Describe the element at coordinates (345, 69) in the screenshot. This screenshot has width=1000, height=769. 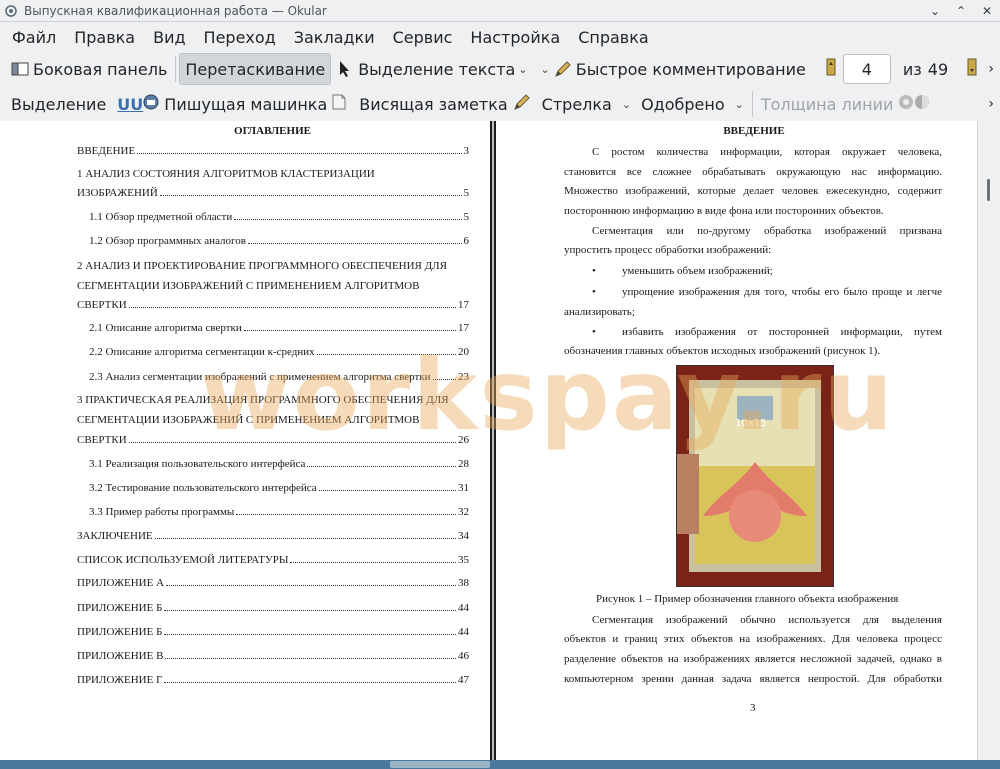
I see `cursor-arrow-icon` at that location.